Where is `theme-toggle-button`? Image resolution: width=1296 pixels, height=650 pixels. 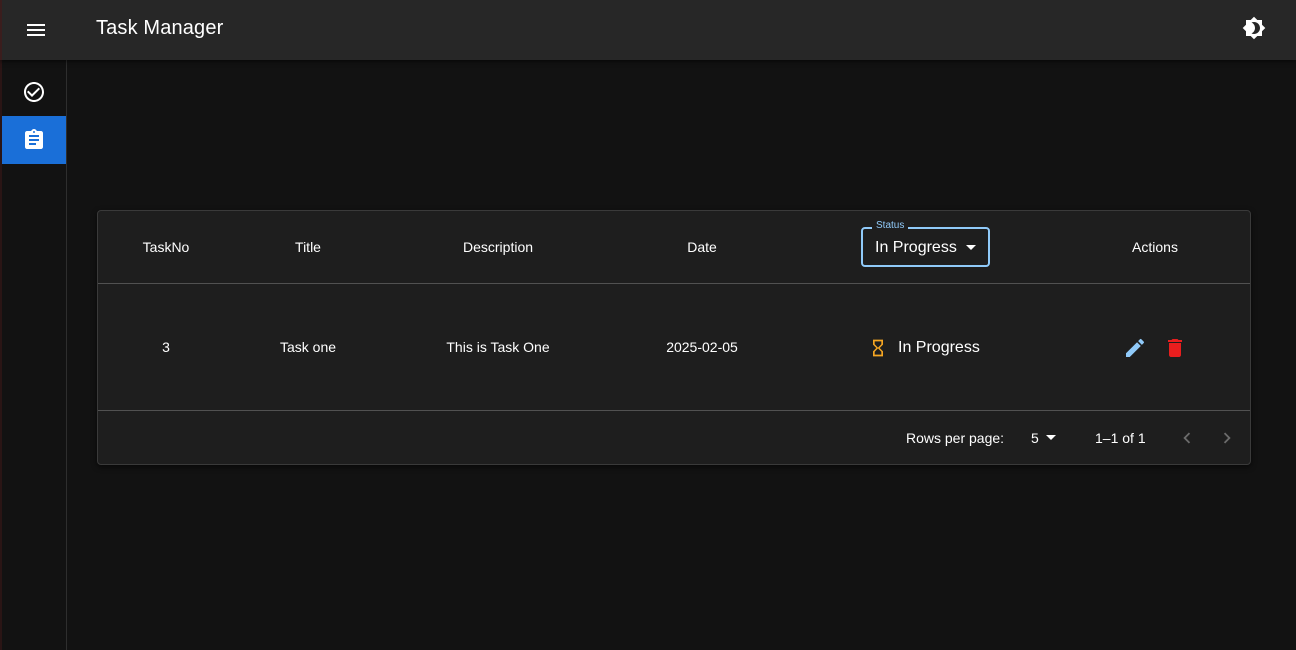
theme-toggle-button is located at coordinates (1254, 28).